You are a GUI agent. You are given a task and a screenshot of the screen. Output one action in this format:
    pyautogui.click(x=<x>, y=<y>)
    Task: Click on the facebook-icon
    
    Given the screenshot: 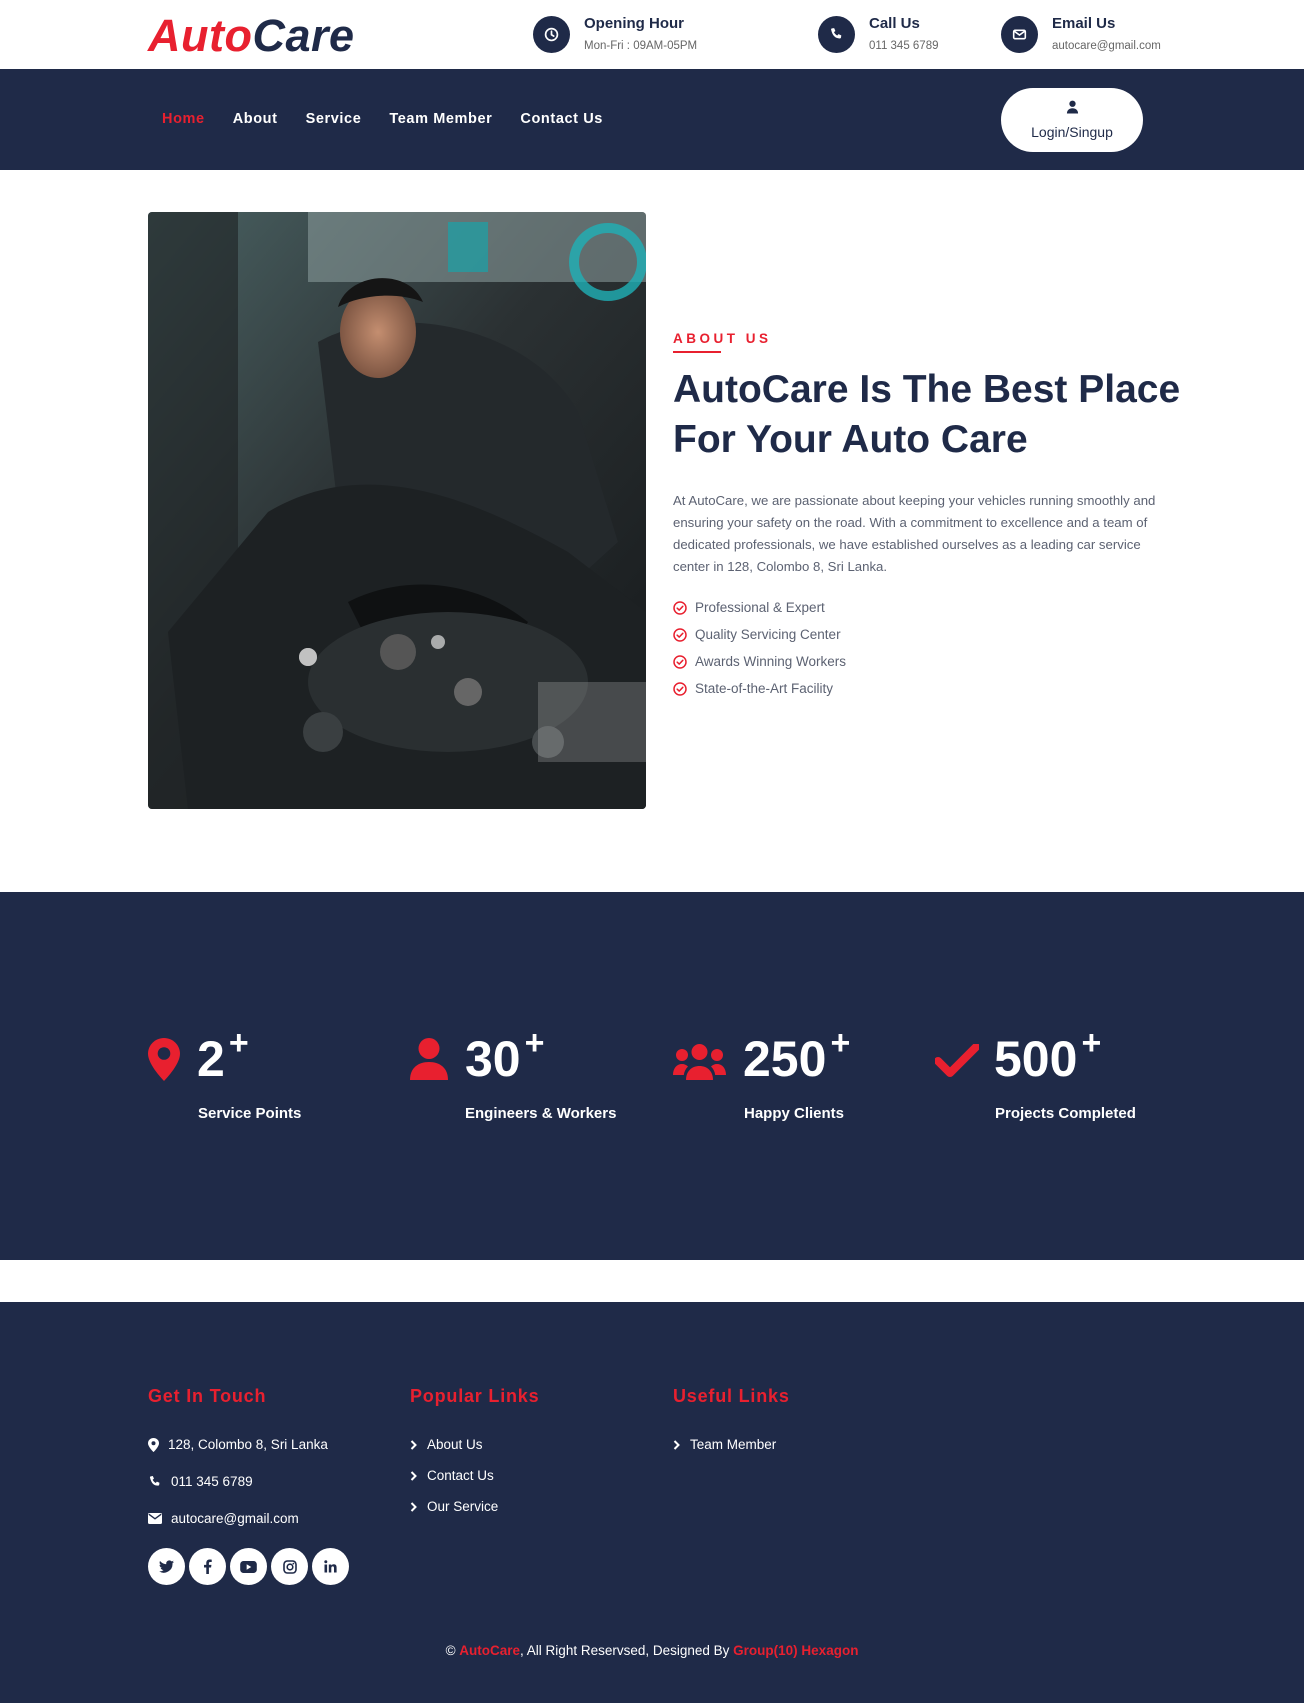 What is the action you would take?
    pyautogui.click(x=207, y=1566)
    